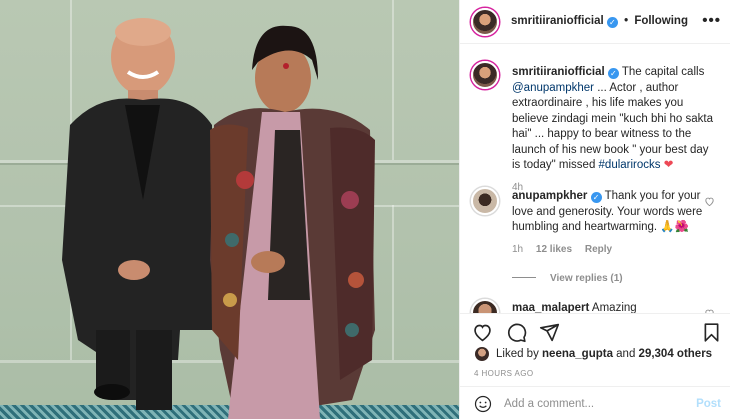 This screenshot has height=419, width=730. I want to click on share-icon, so click(549, 332).